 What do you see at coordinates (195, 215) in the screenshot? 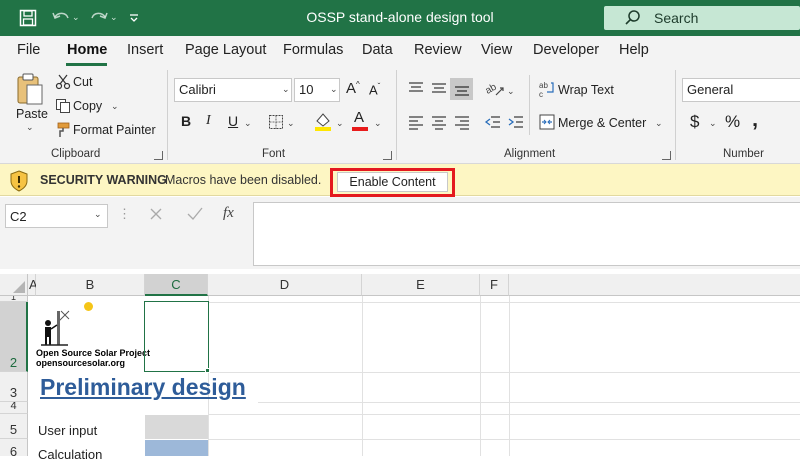
I see `enter-icon` at bounding box center [195, 215].